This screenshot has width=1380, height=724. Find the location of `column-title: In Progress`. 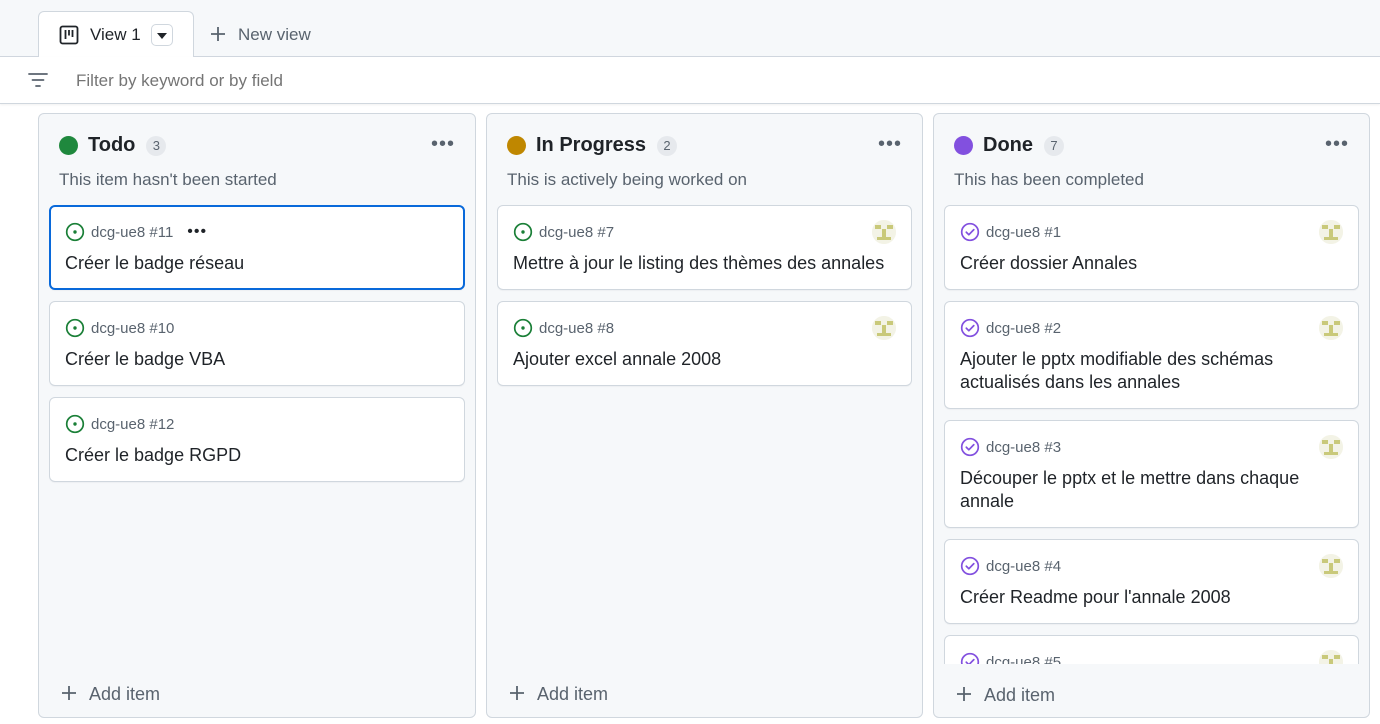

column-title: In Progress is located at coordinates (591, 145).